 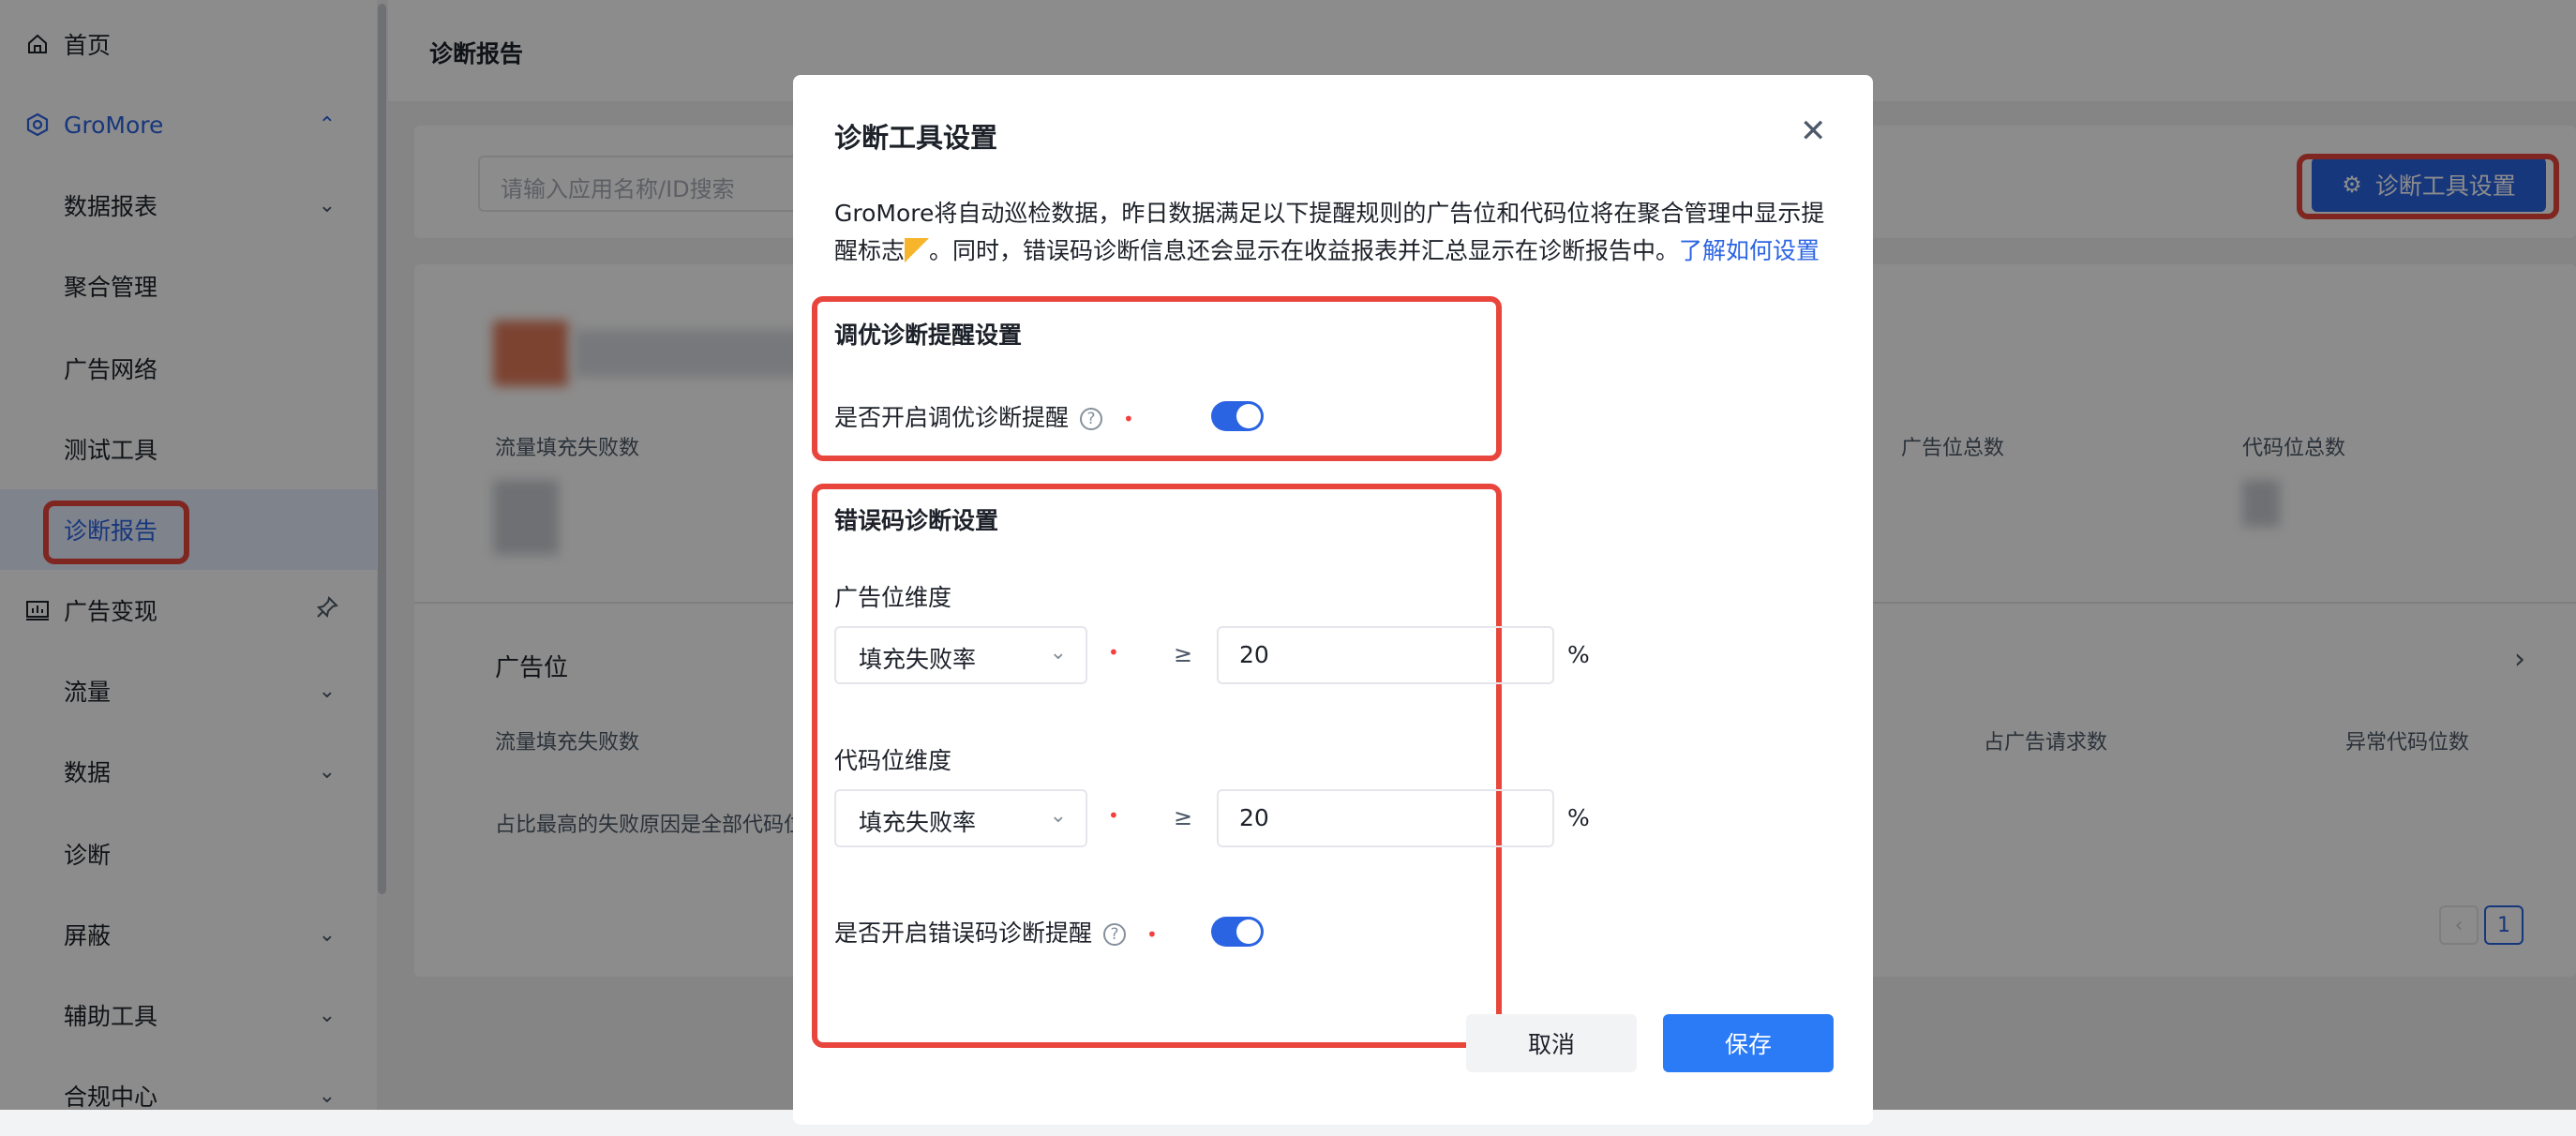 I want to click on code-threshold-input: 20, so click(x=1385, y=818).